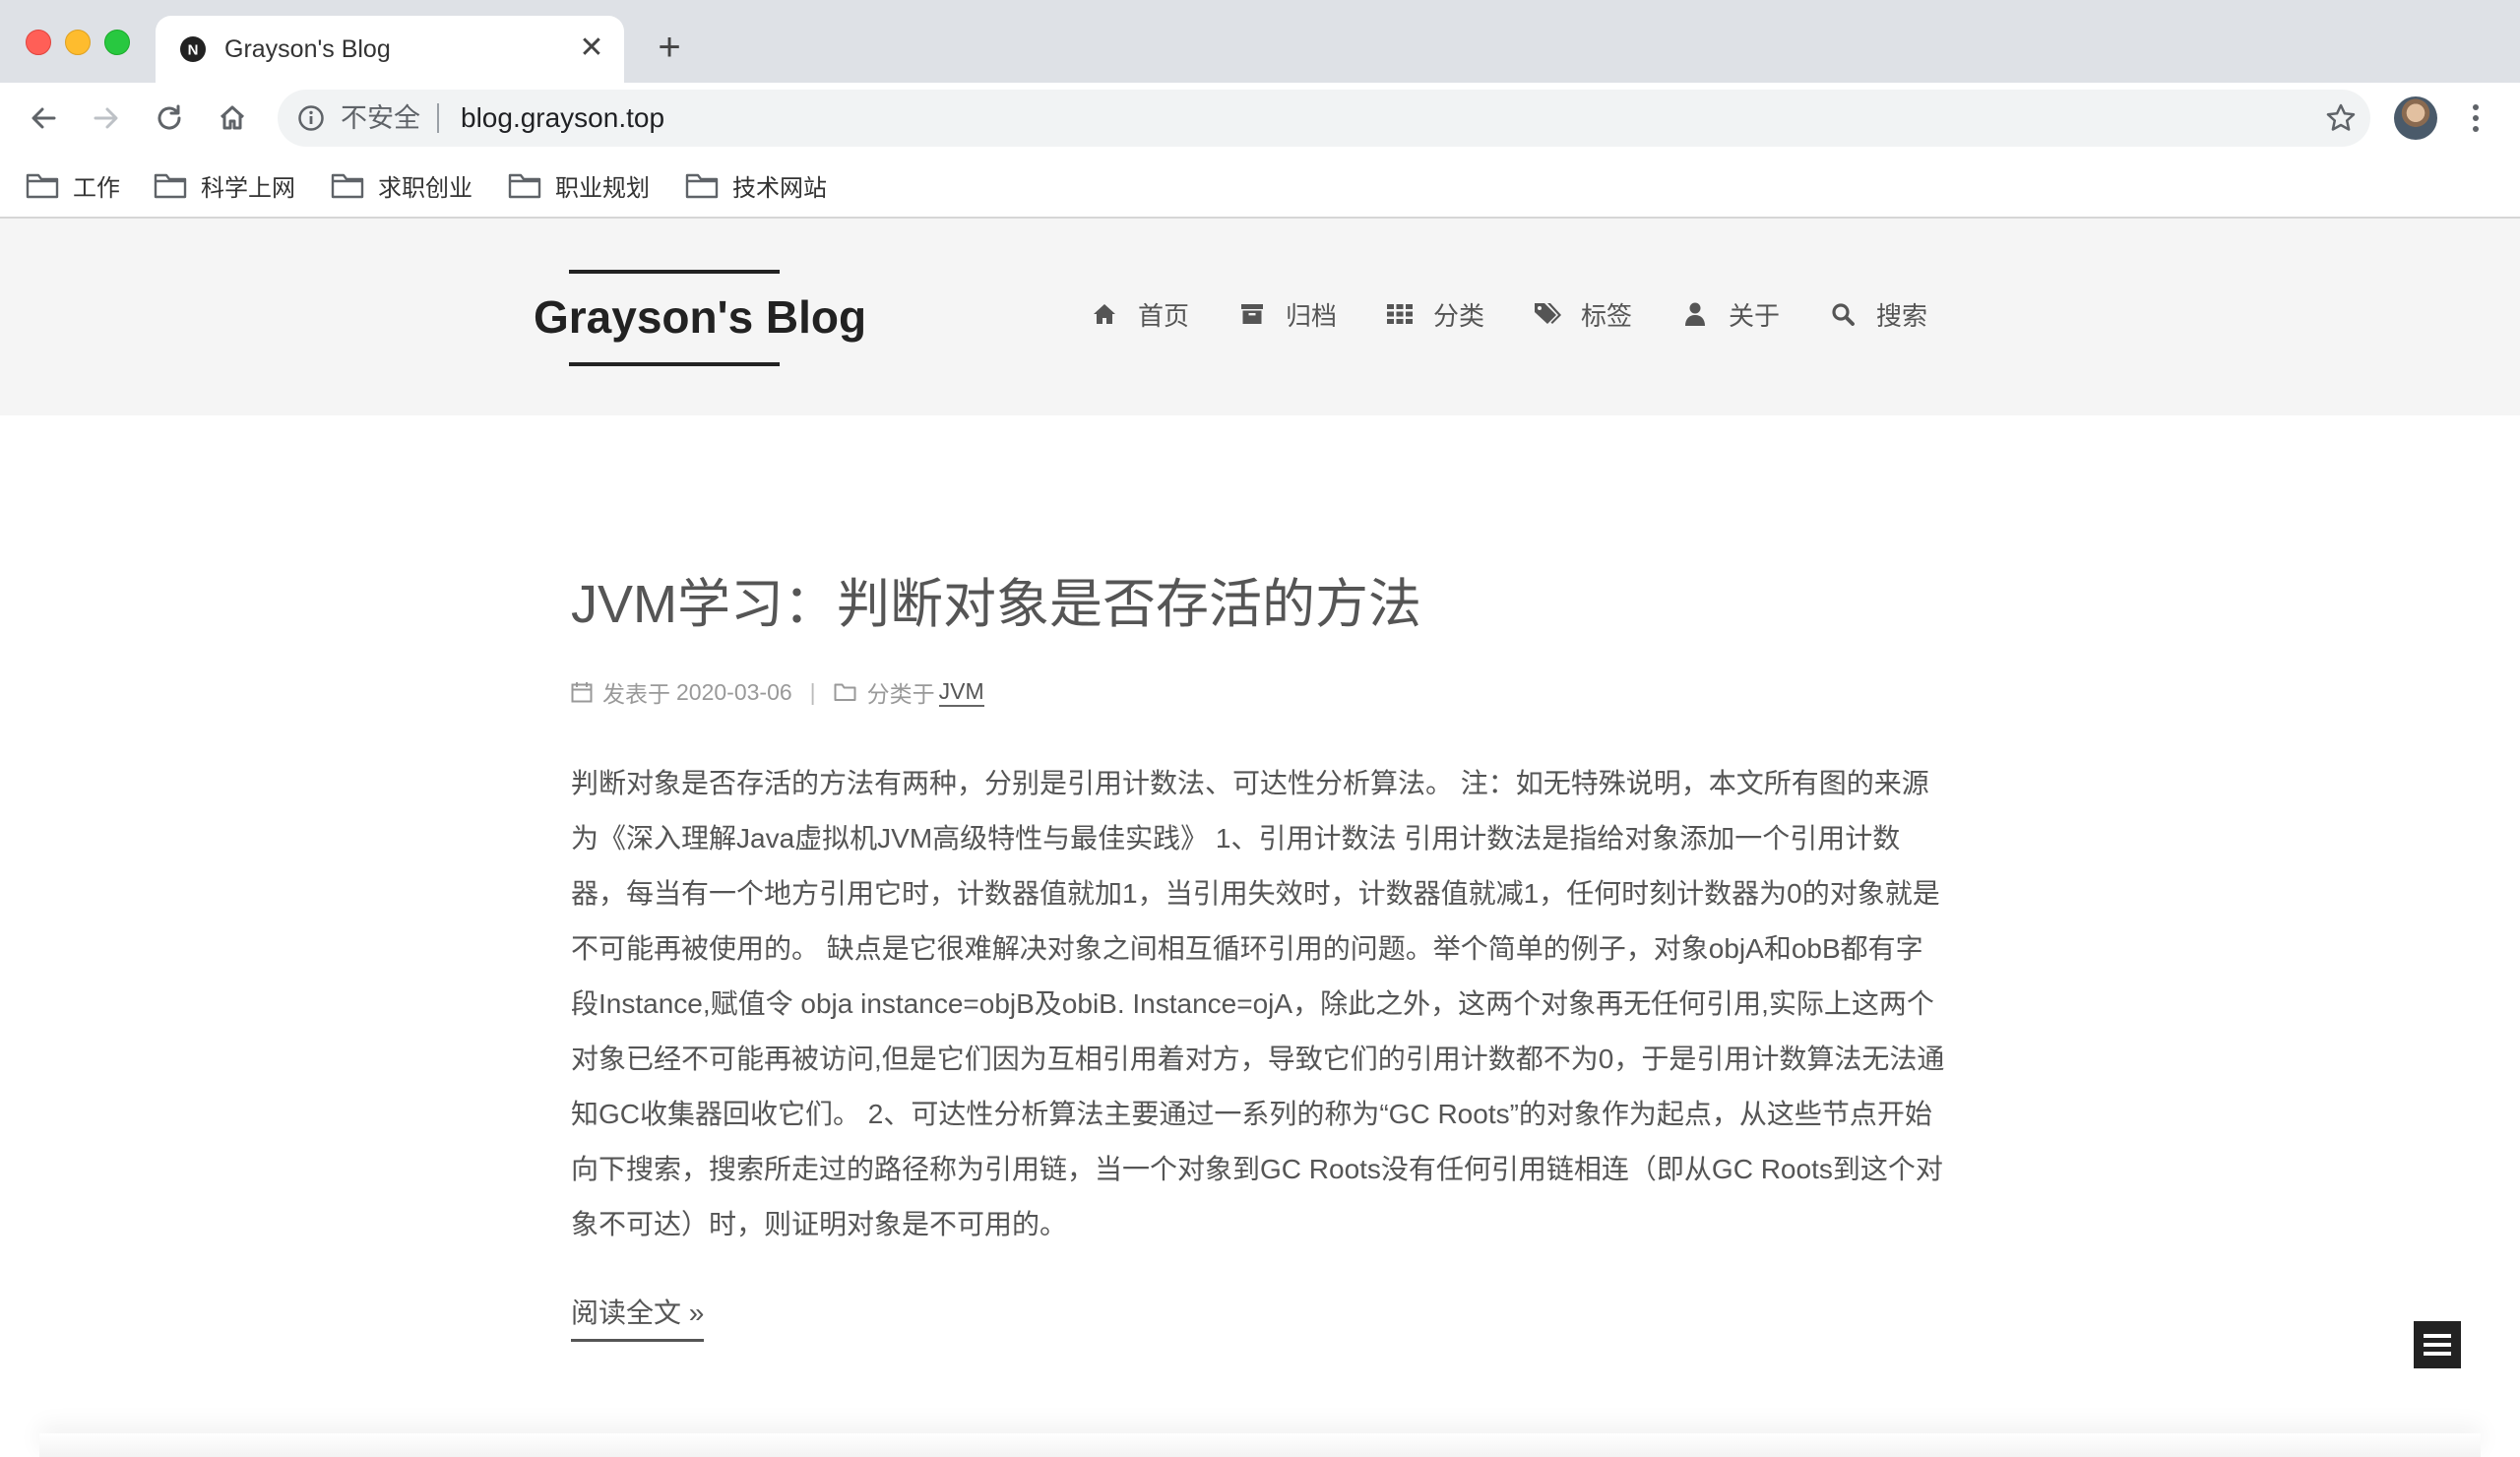  I want to click on category-link: JVM, so click(961, 692).